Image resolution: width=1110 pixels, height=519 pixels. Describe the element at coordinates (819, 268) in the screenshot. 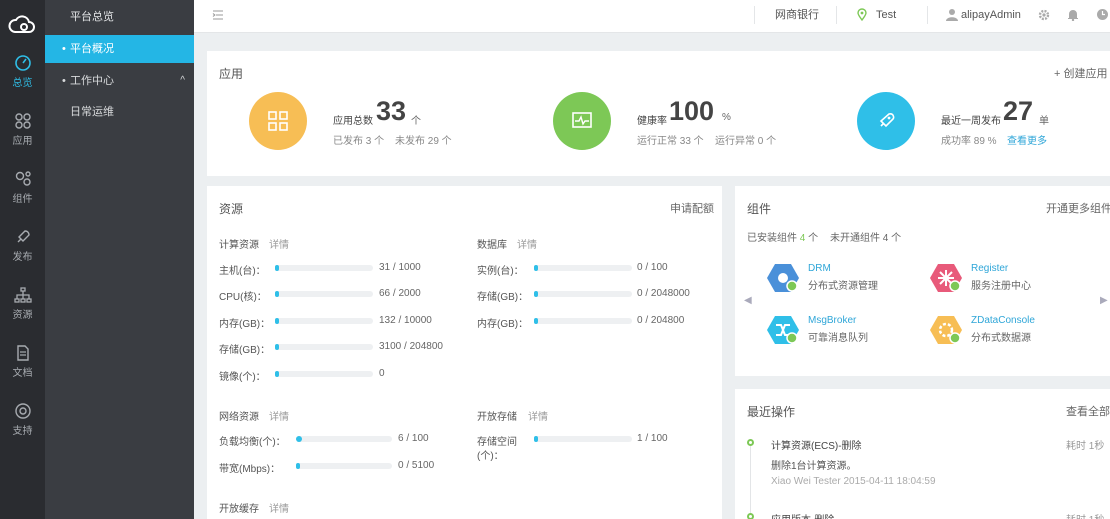

I see `component-name: DRM` at that location.